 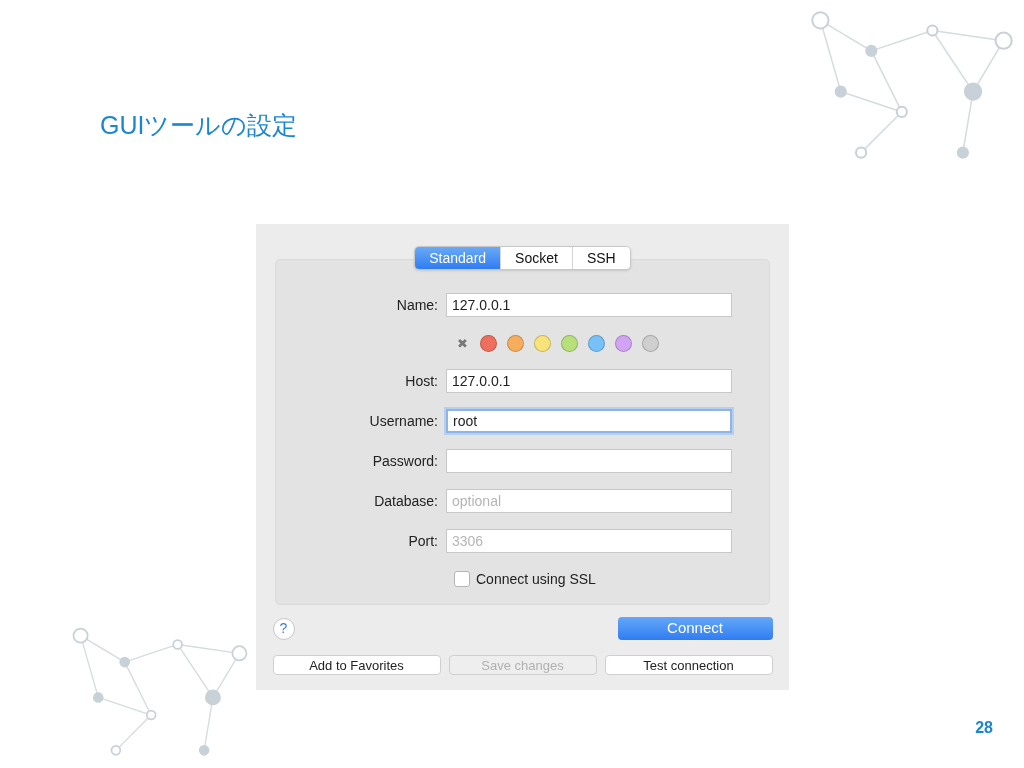 I want to click on field-label: Database:, so click(x=406, y=501).